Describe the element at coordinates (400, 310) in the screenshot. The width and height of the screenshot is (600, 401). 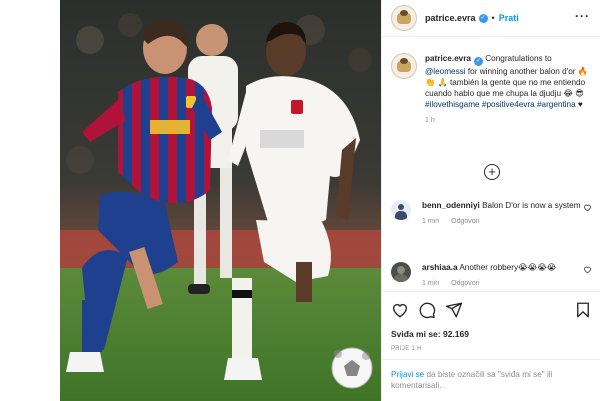
I see `heart-icon` at that location.